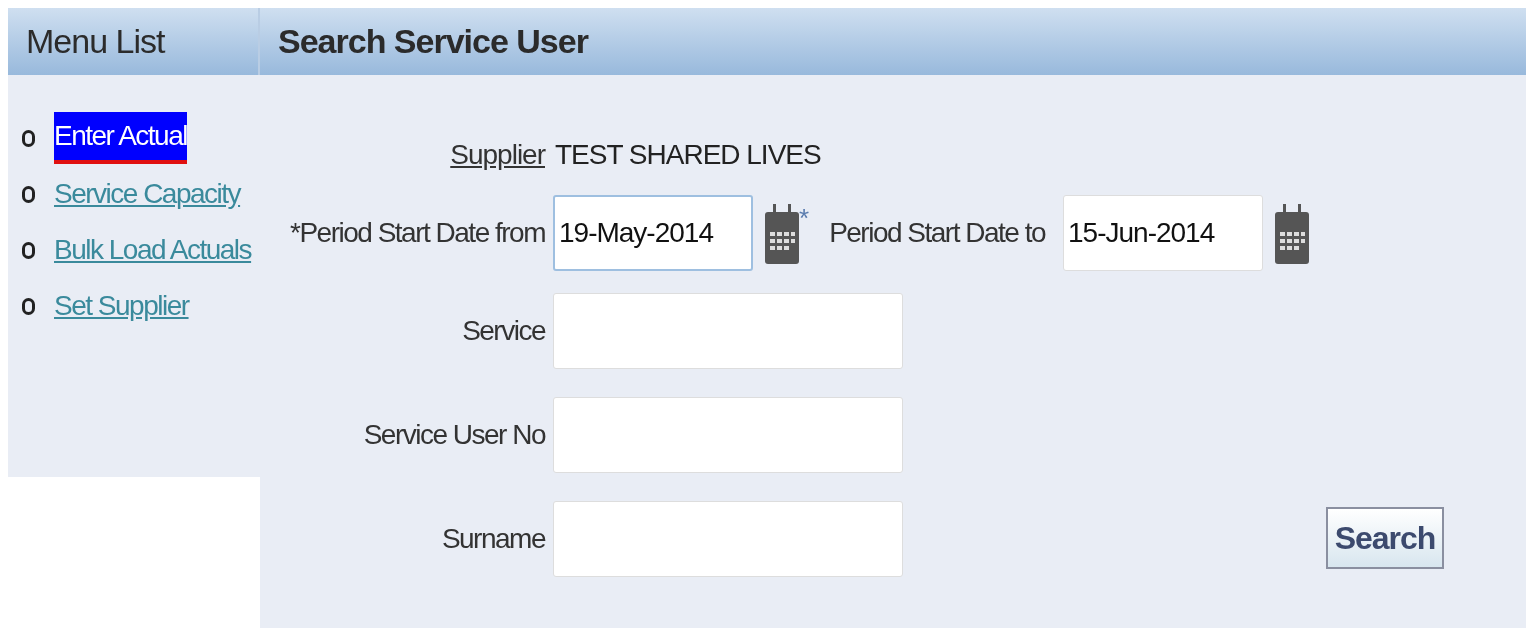 The width and height of the screenshot is (1526, 628). What do you see at coordinates (503, 330) in the screenshot?
I see `field-label: Service` at bounding box center [503, 330].